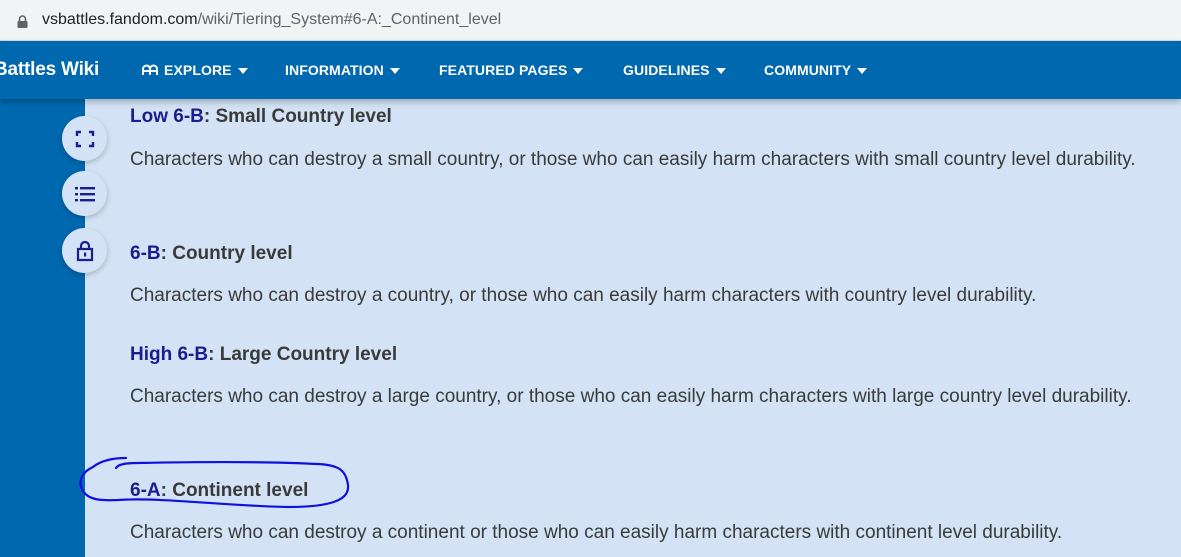 The width and height of the screenshot is (1181, 557). What do you see at coordinates (503, 70) in the screenshot?
I see `nav-featured-pages-label: FEATURED PAGES` at bounding box center [503, 70].